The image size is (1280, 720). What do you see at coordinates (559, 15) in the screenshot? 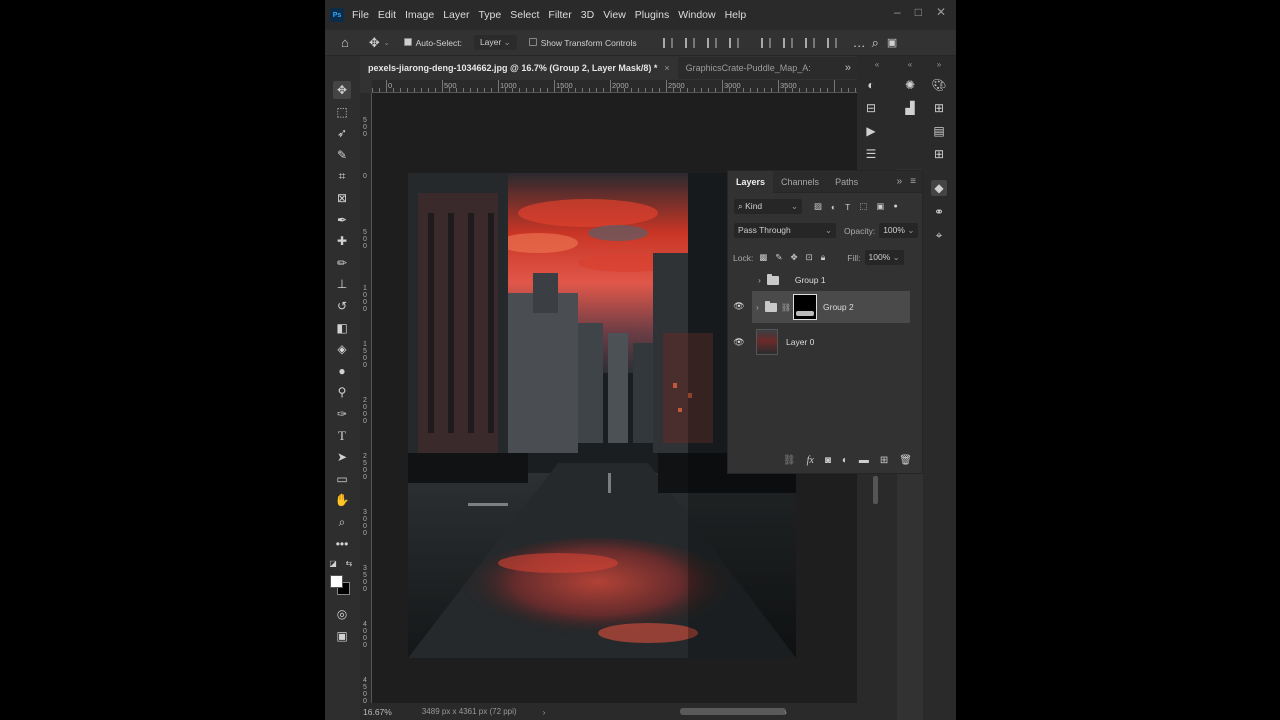
I see `menu-filter: Filter` at bounding box center [559, 15].